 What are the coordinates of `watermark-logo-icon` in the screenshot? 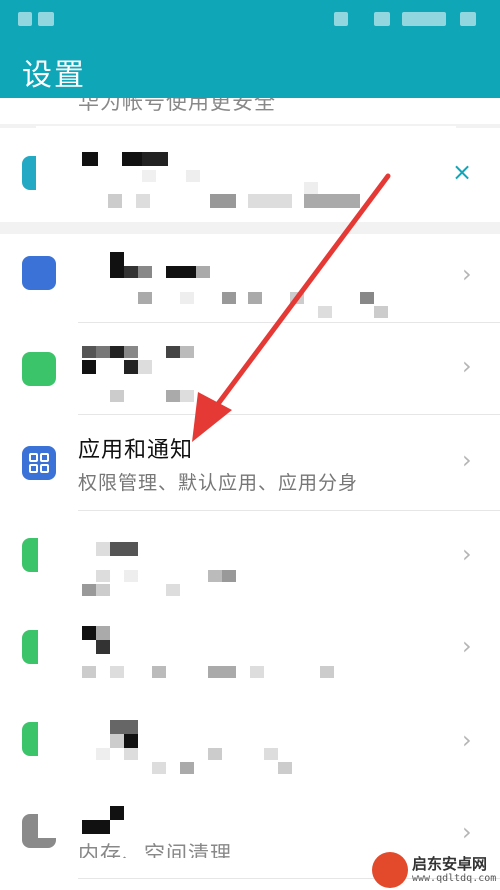 It's located at (390, 870).